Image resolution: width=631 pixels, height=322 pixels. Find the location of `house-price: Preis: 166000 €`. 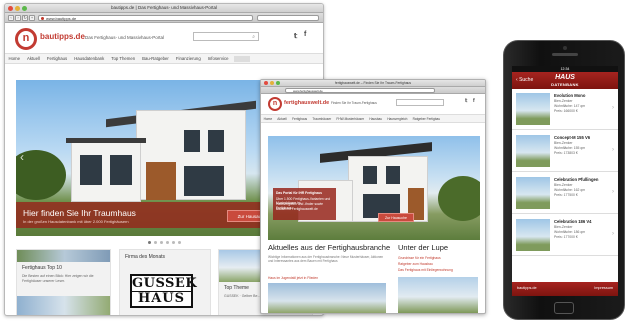

house-price: Preis: 166000 € is located at coordinates (566, 111).